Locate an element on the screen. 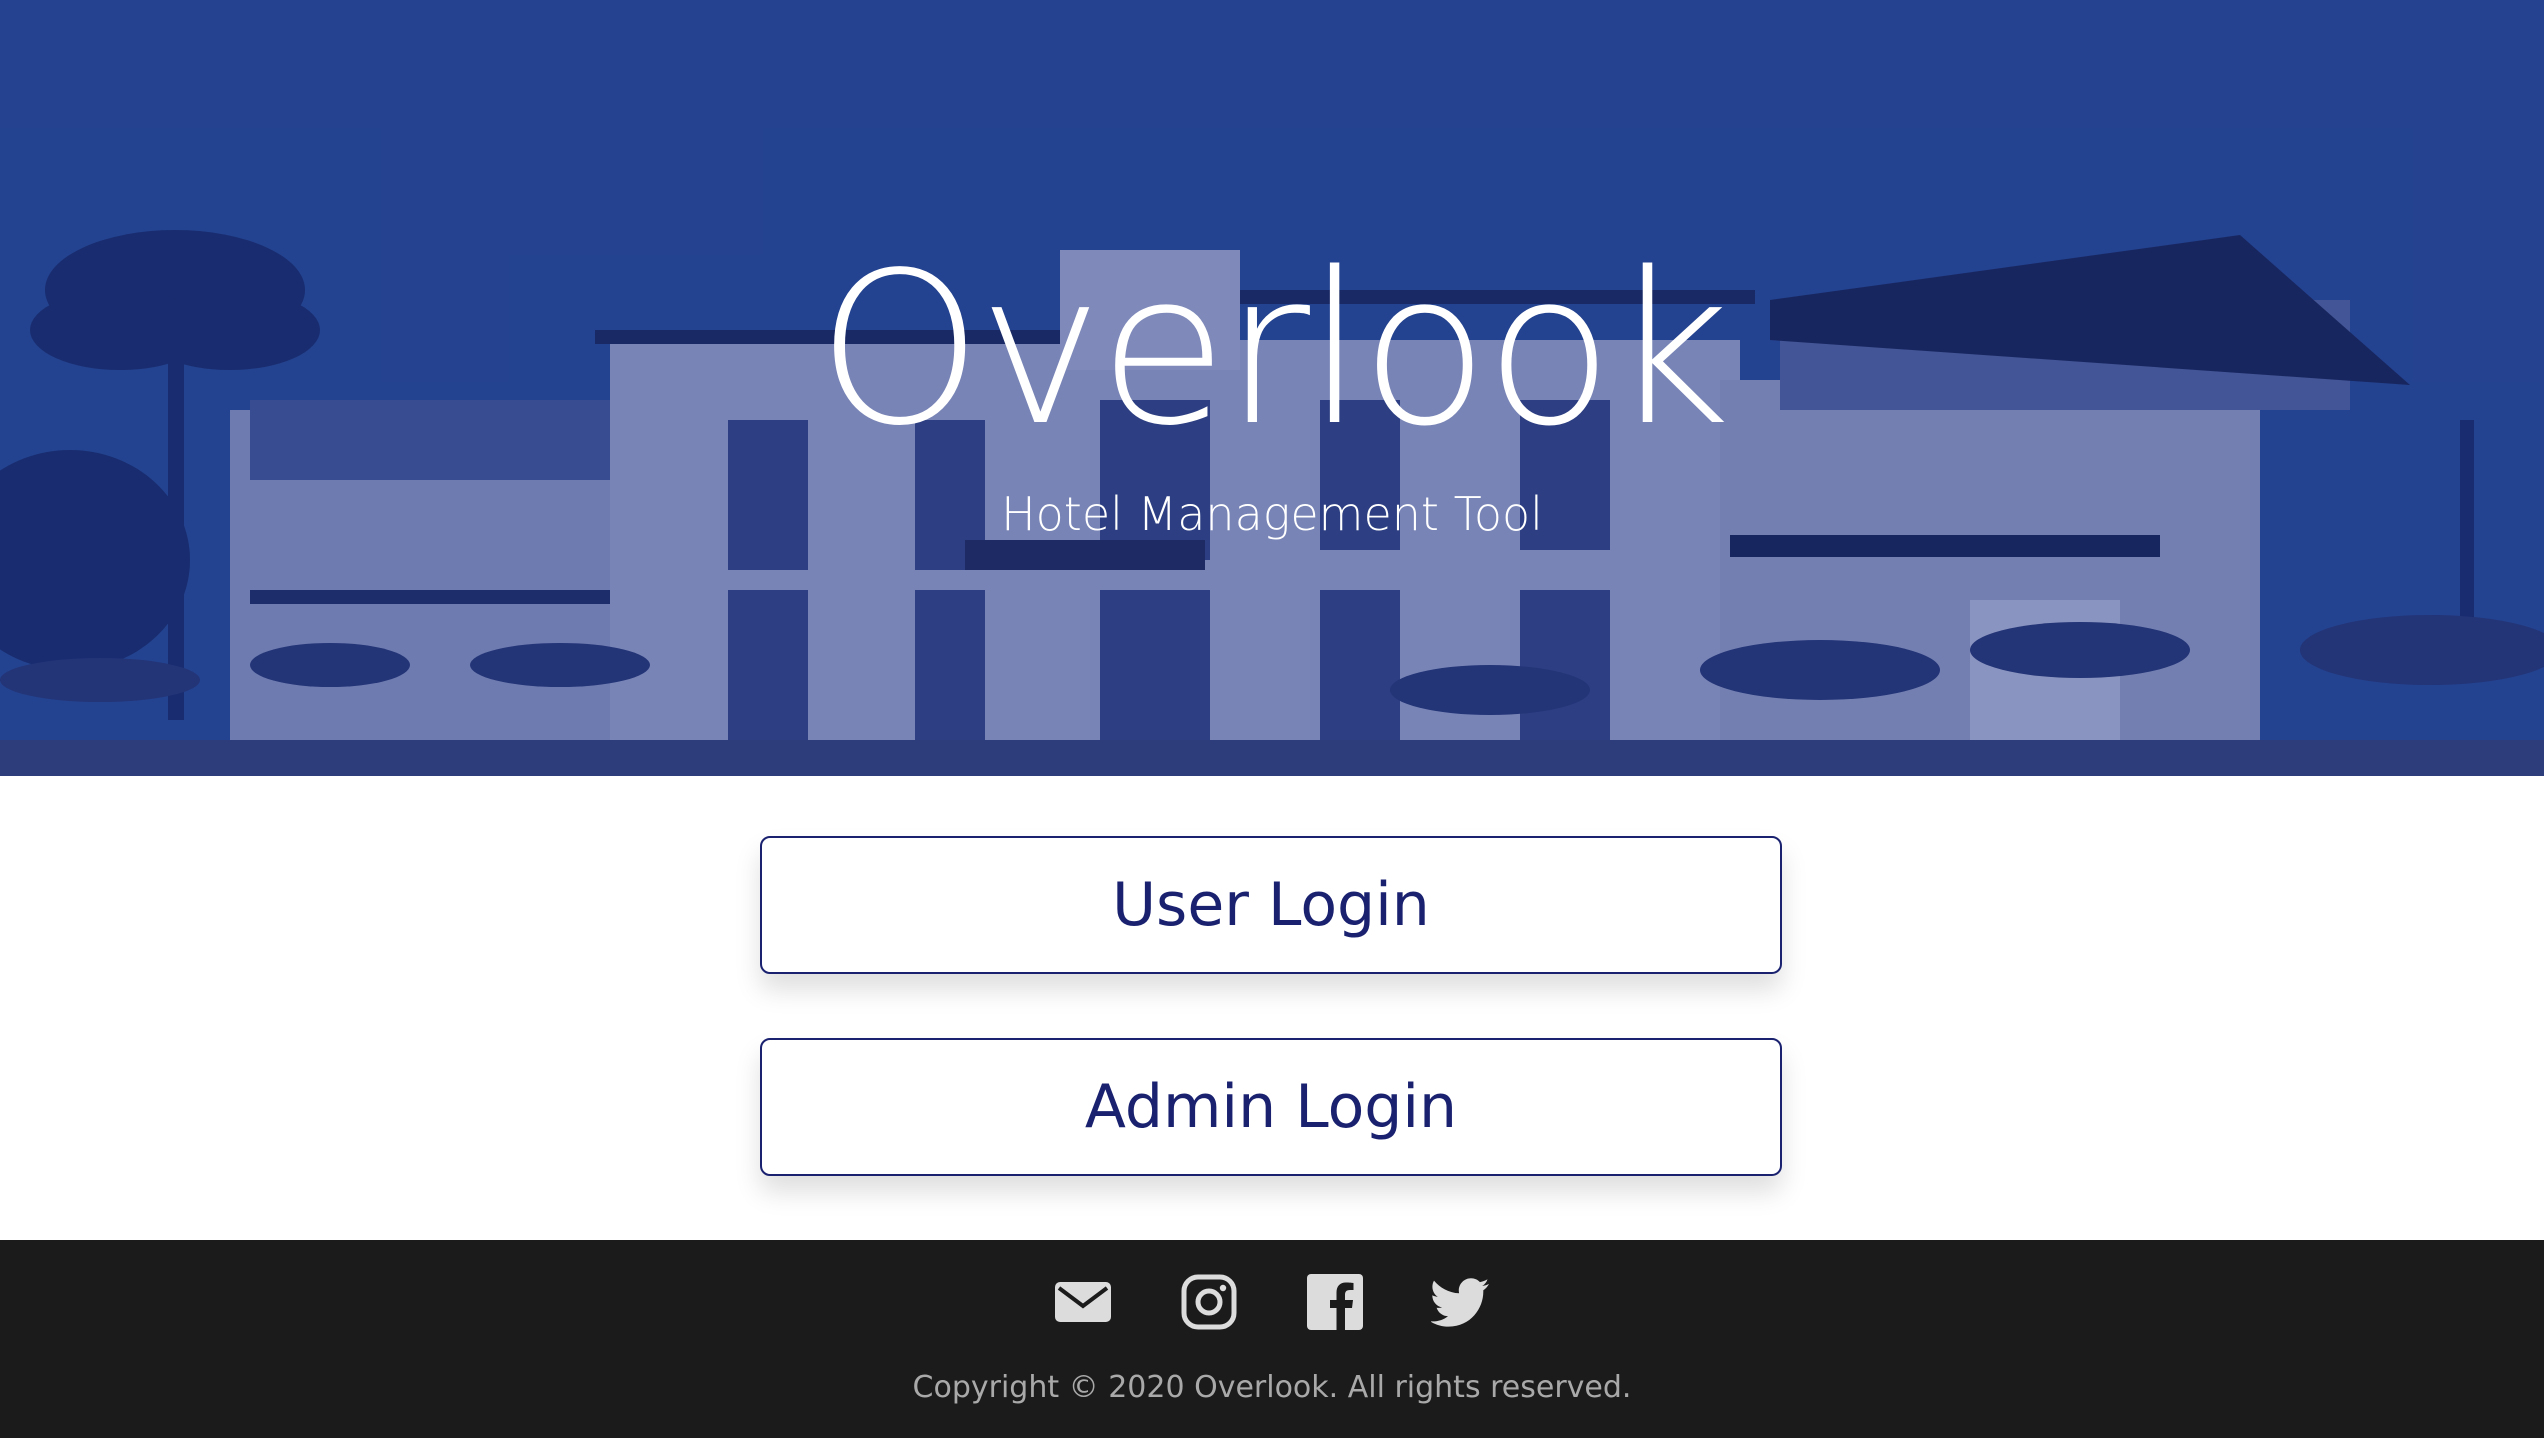  facebook-icon is located at coordinates (1335, 1302).